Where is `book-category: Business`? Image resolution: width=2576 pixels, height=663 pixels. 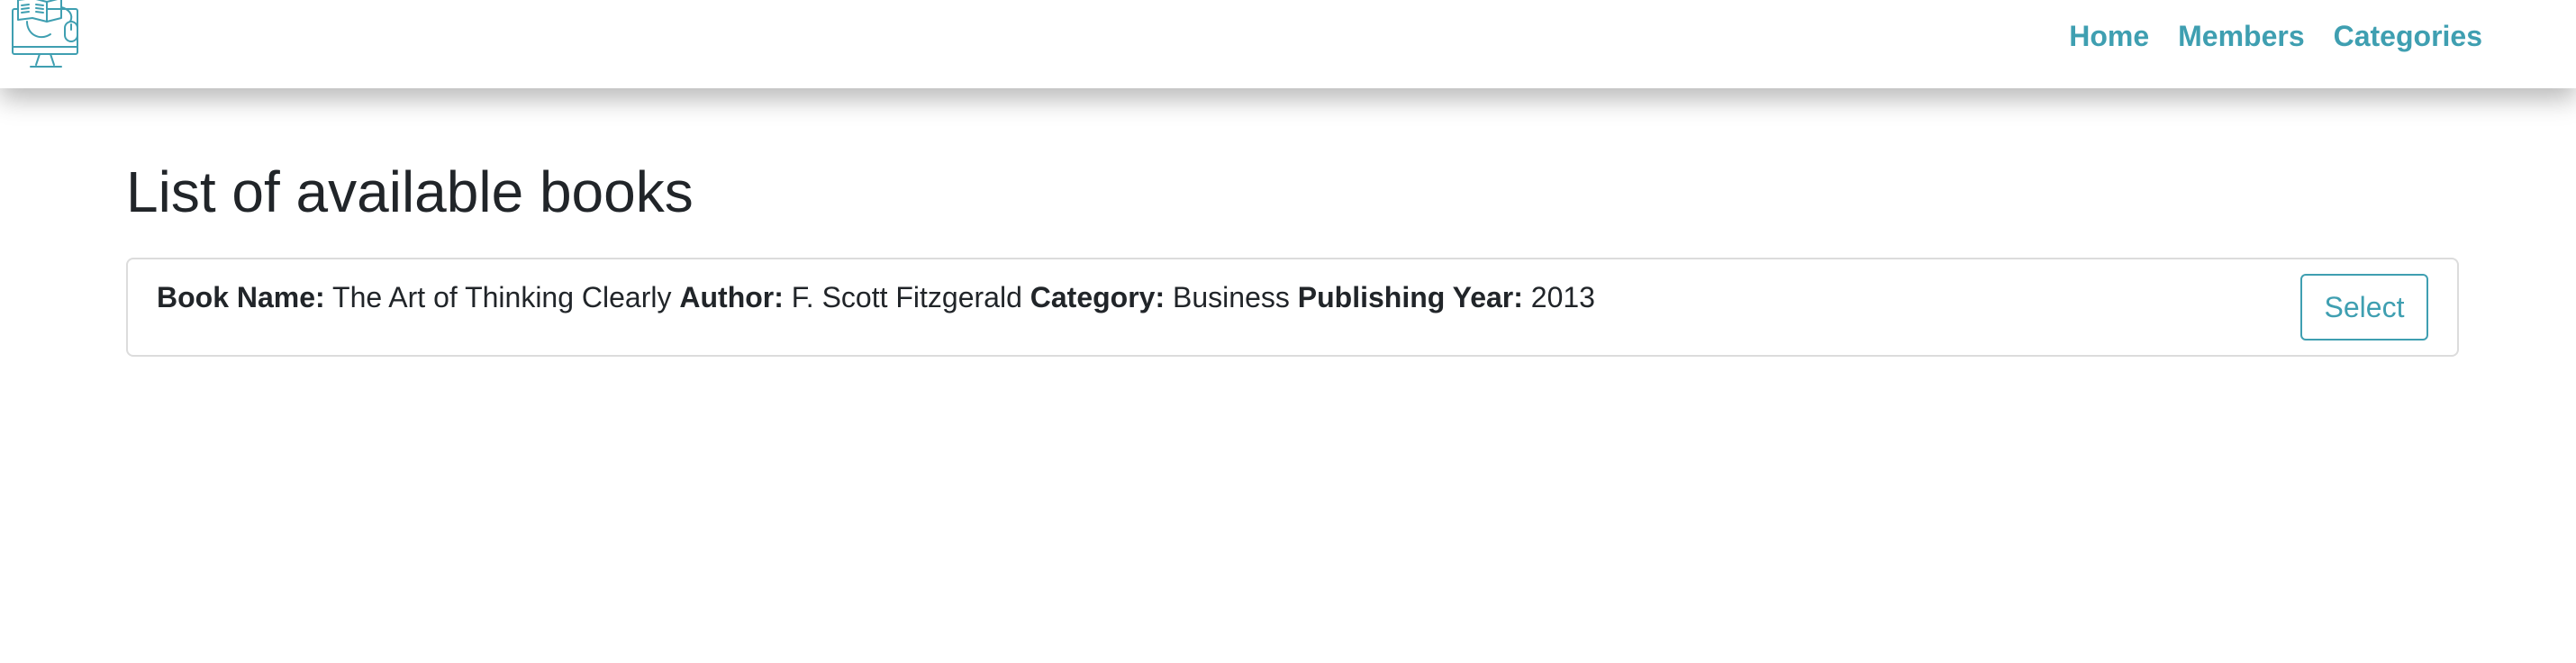
book-category: Business is located at coordinates (1231, 297).